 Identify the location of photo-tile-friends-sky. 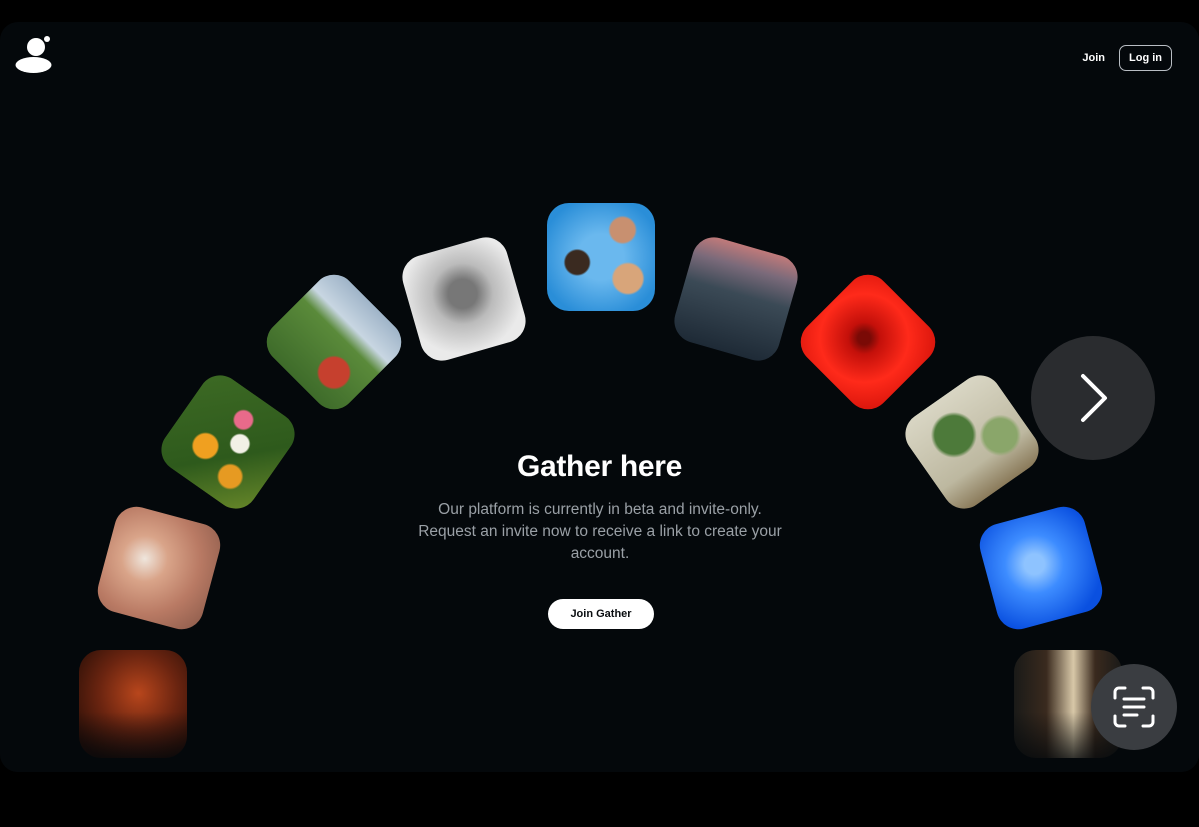
(601, 257).